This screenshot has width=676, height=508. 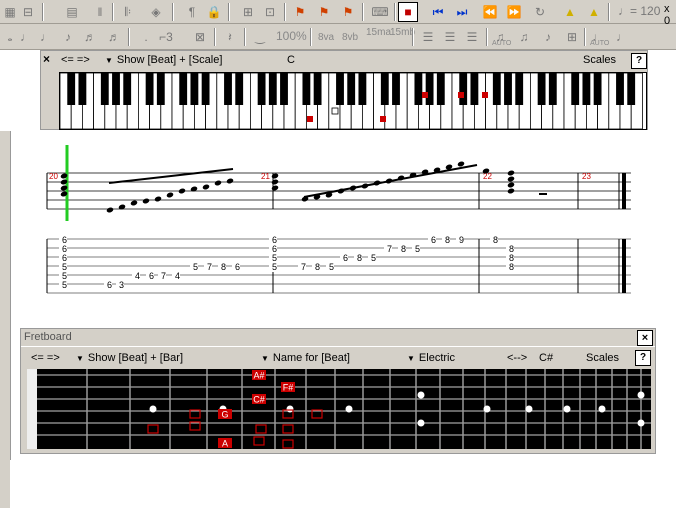 I want to click on ottava-down-button: 8vb, so click(x=350, y=37).